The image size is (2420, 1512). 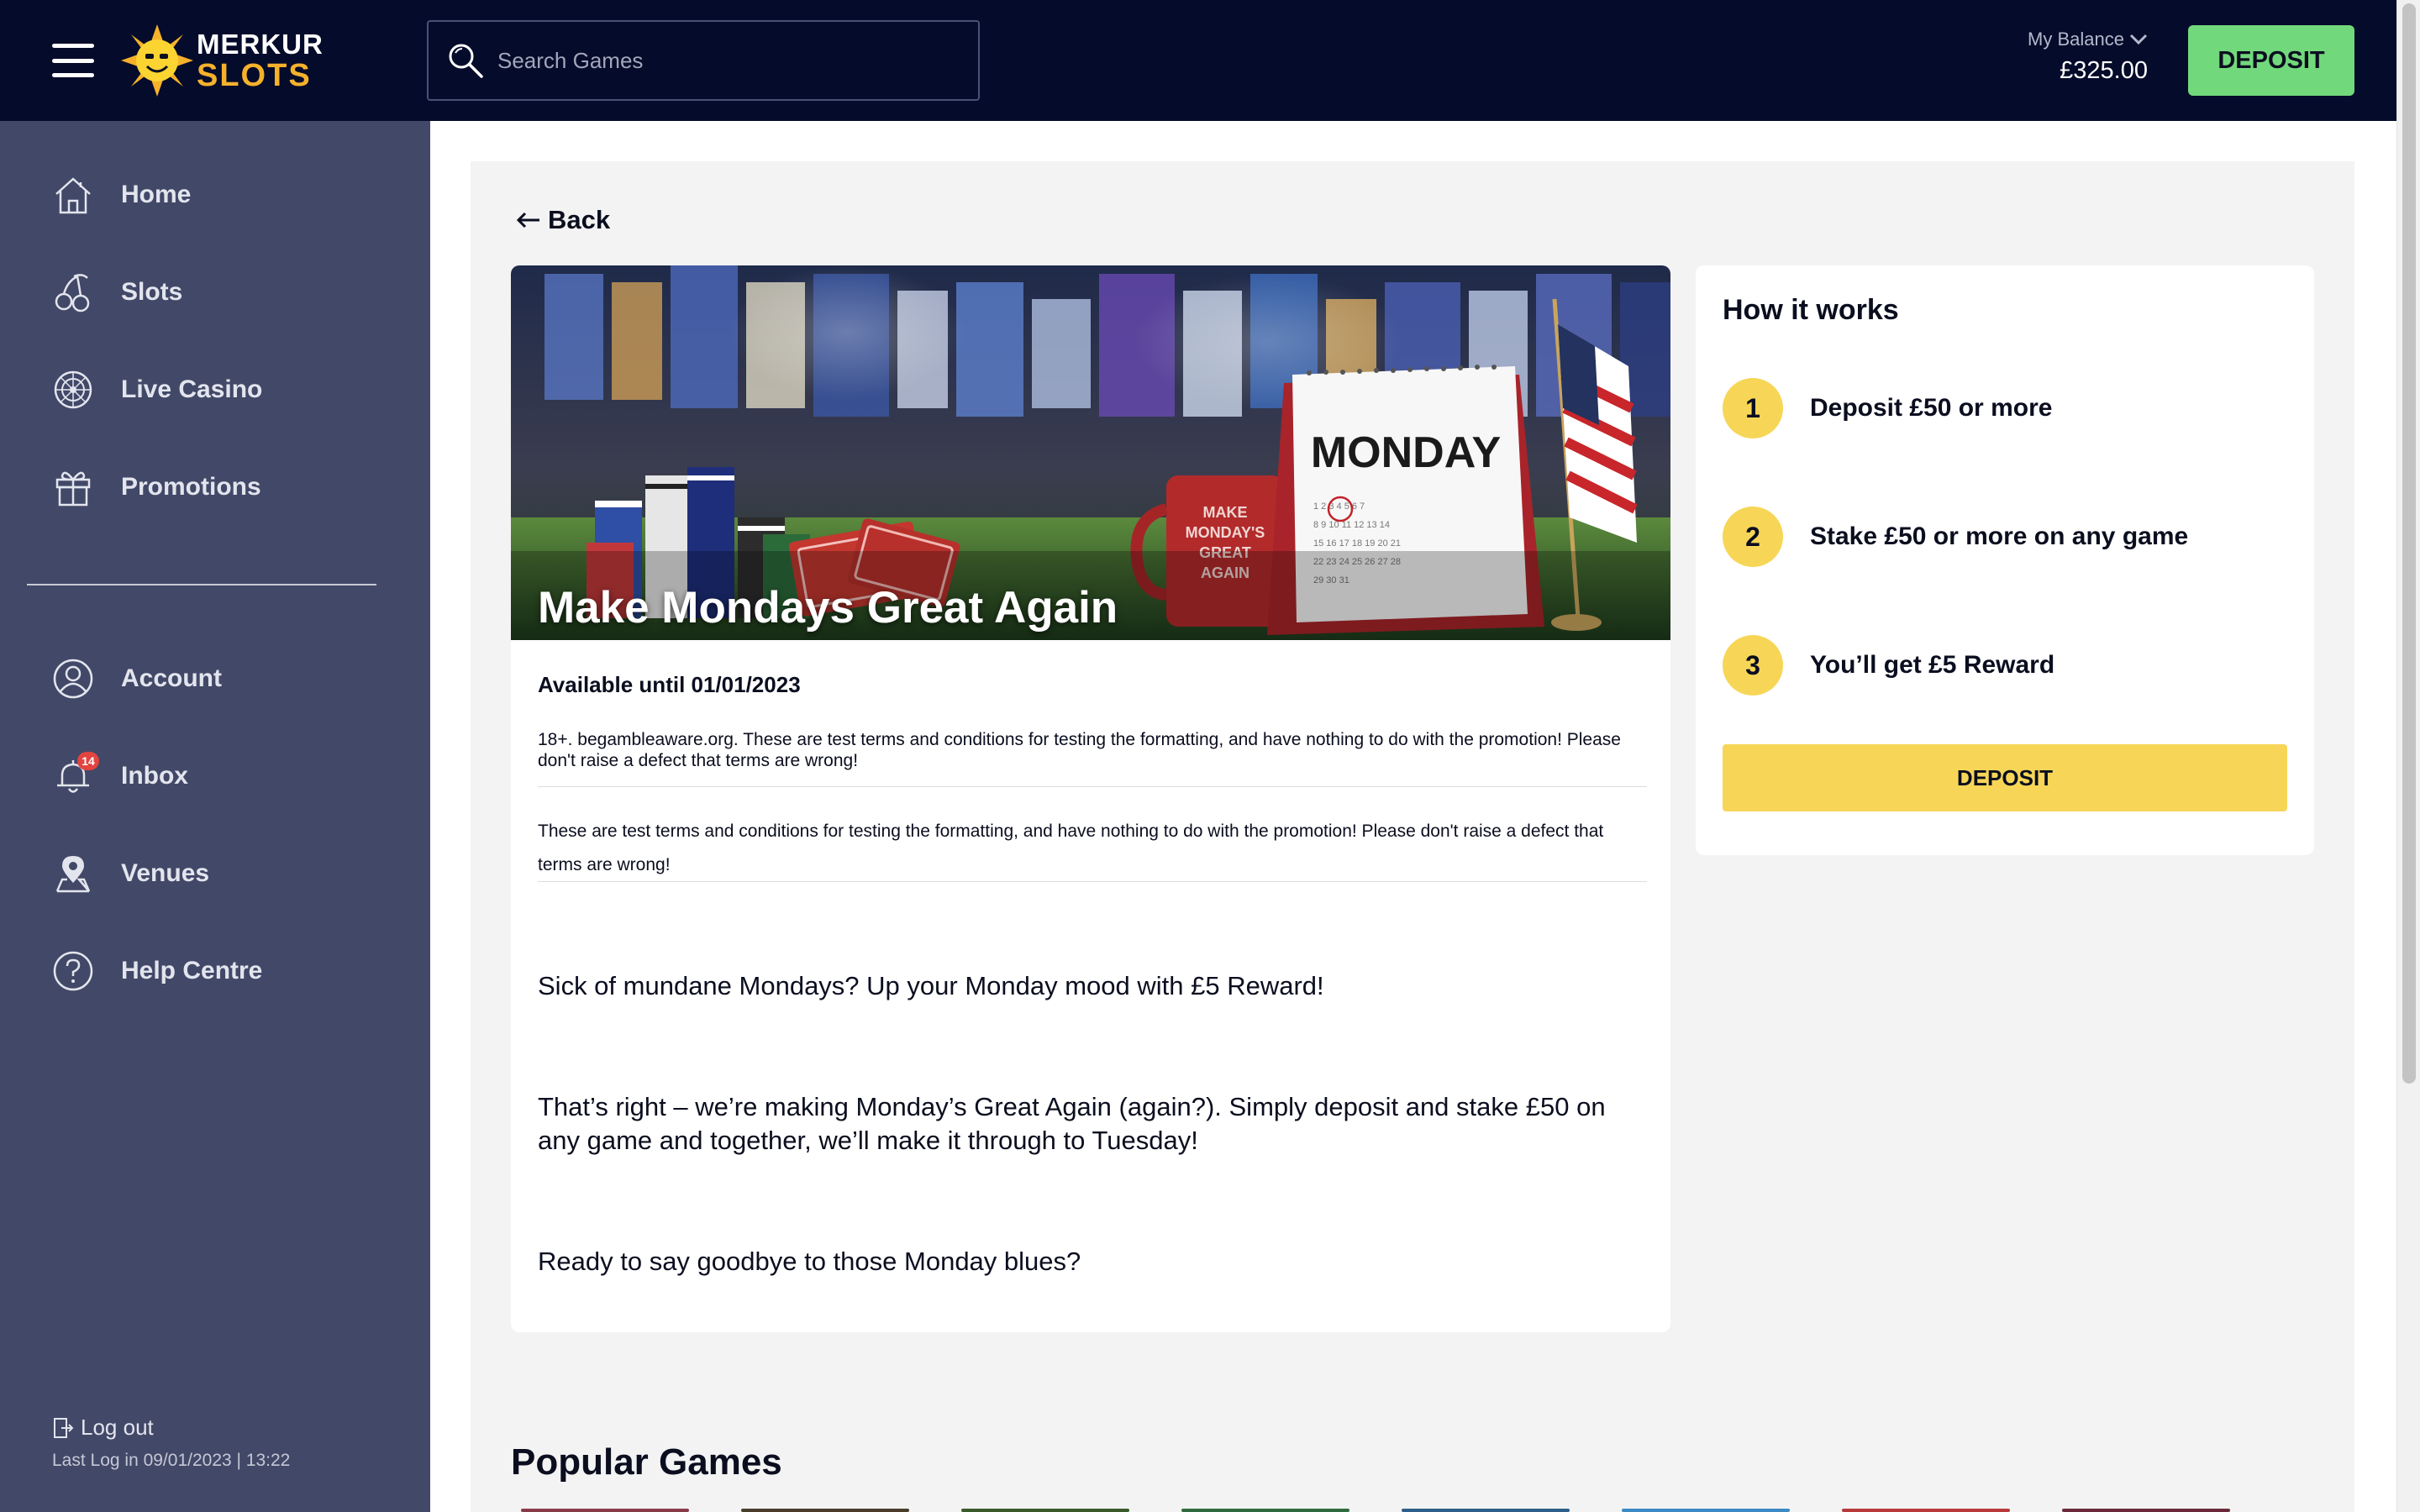 I want to click on sidebar-item-slots: Slots, so click(x=117, y=292).